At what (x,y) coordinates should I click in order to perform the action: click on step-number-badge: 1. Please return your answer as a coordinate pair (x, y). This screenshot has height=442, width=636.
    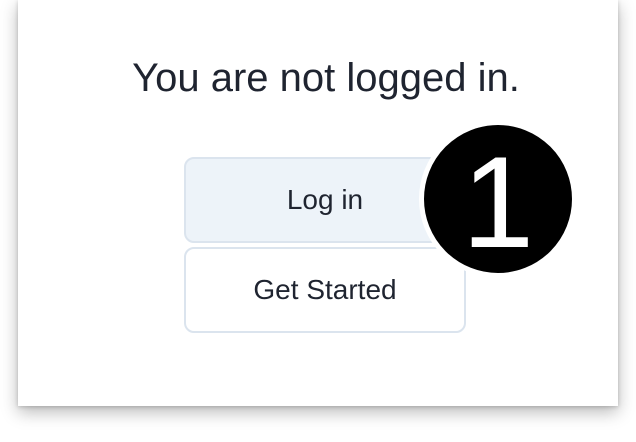
    Looking at the image, I should click on (498, 199).